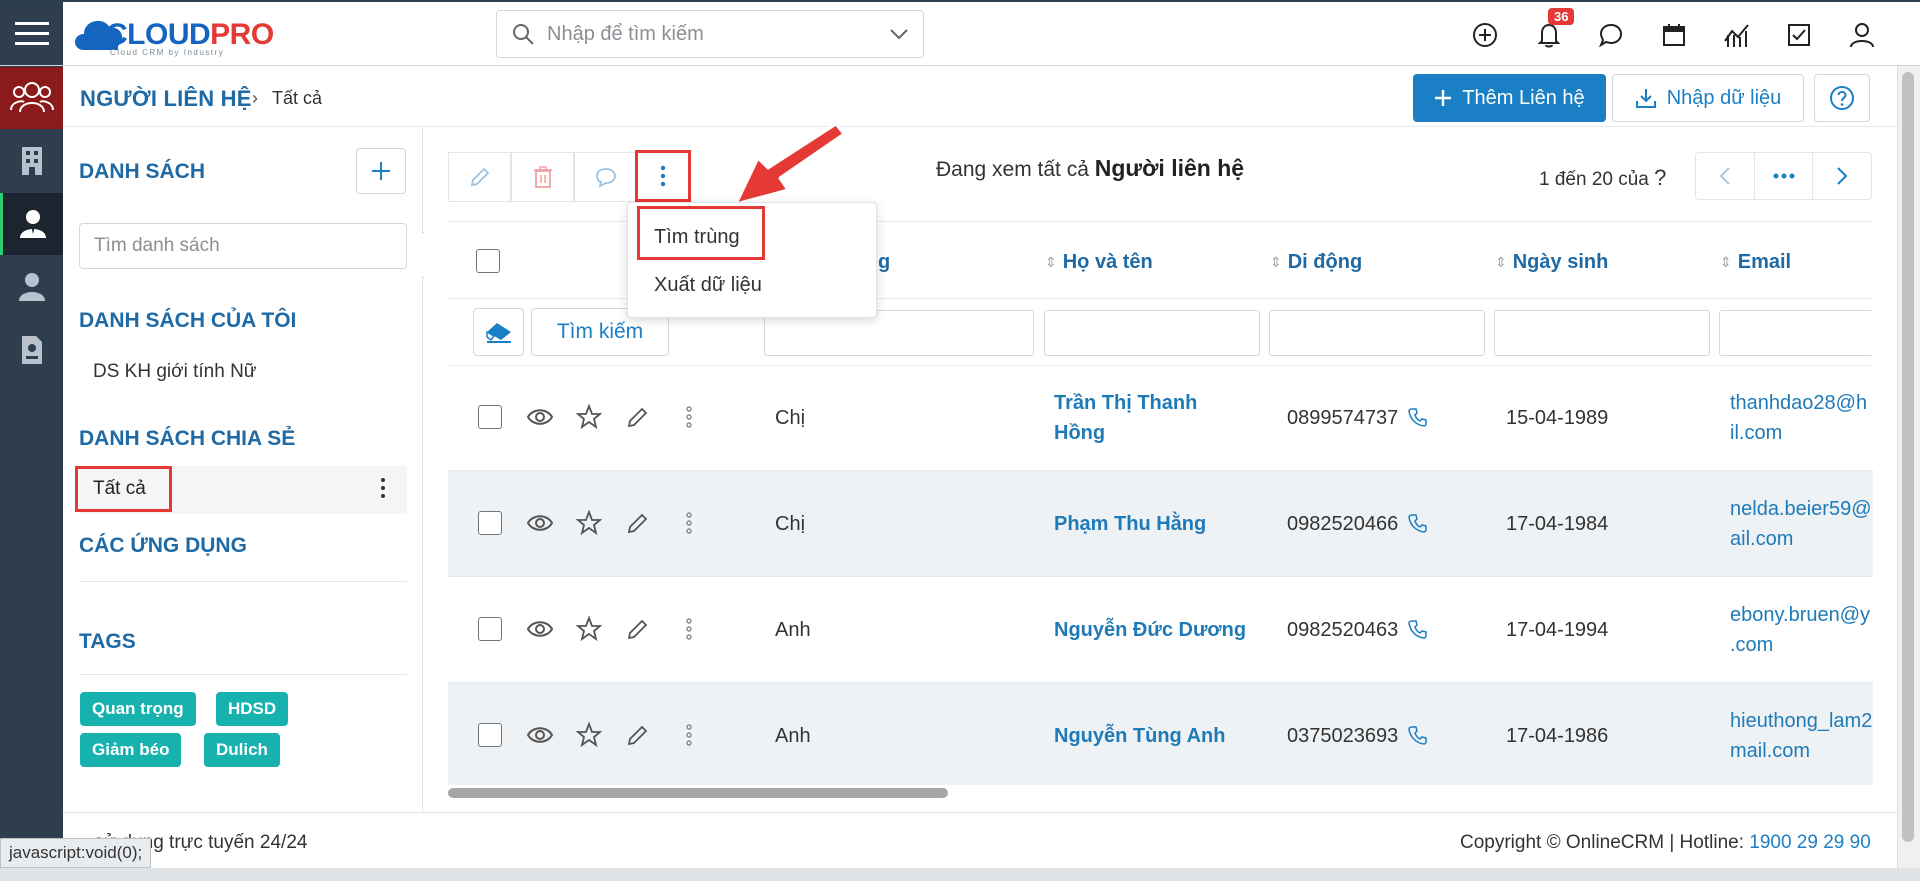  What do you see at coordinates (1796, 333) in the screenshot?
I see `filter-input-email` at bounding box center [1796, 333].